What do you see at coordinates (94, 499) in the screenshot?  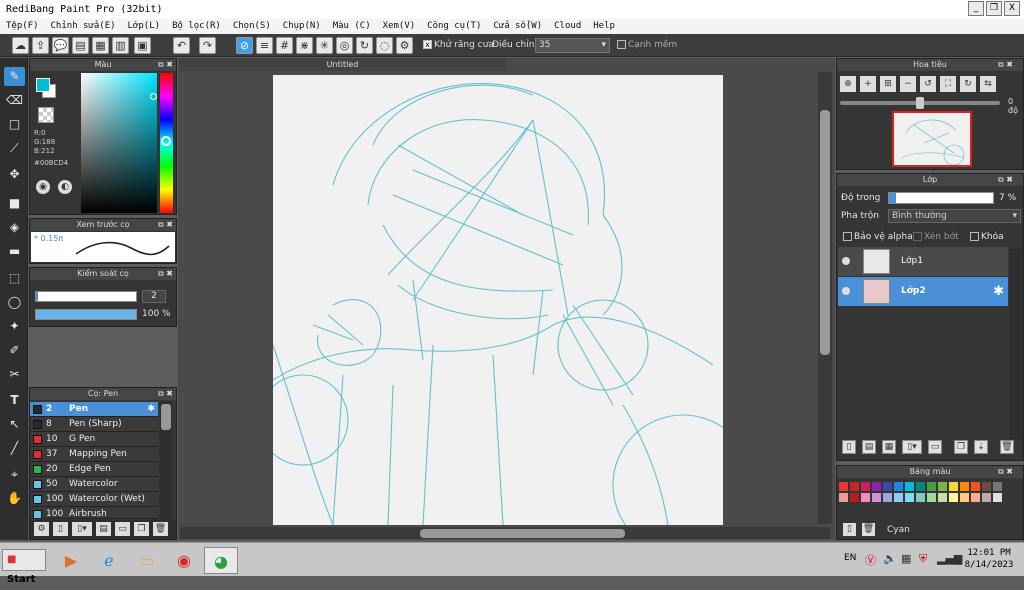 I see `brush-item: 100 Watercolor (Wet)` at bounding box center [94, 499].